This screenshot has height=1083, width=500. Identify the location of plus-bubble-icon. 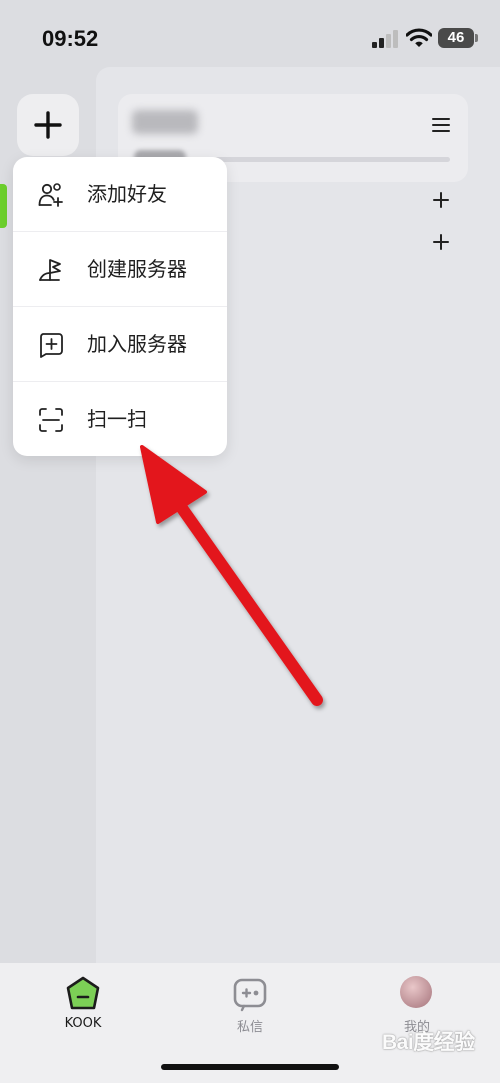
(51, 345).